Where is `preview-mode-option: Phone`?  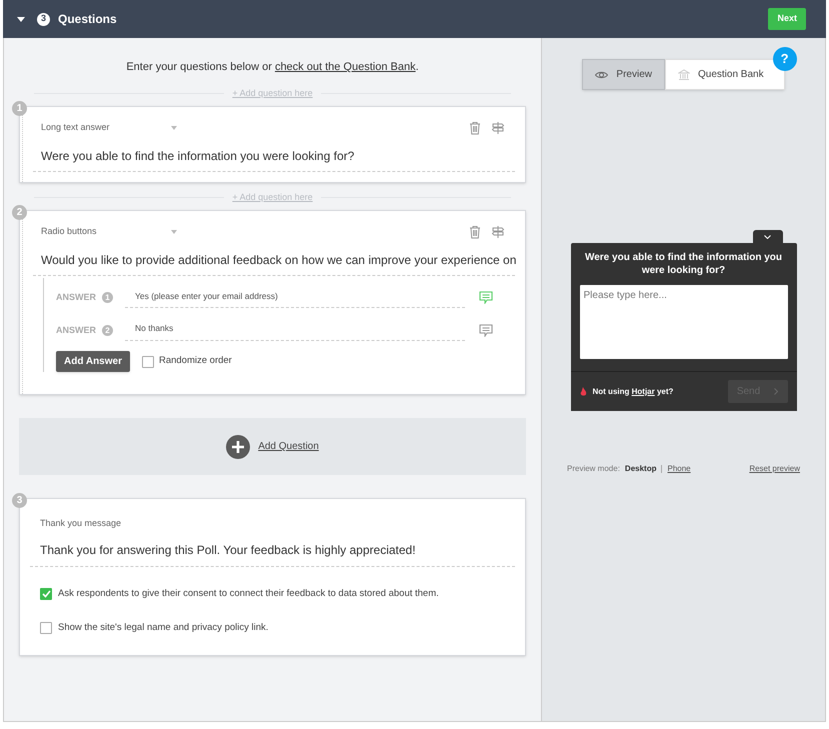
preview-mode-option: Phone is located at coordinates (679, 469).